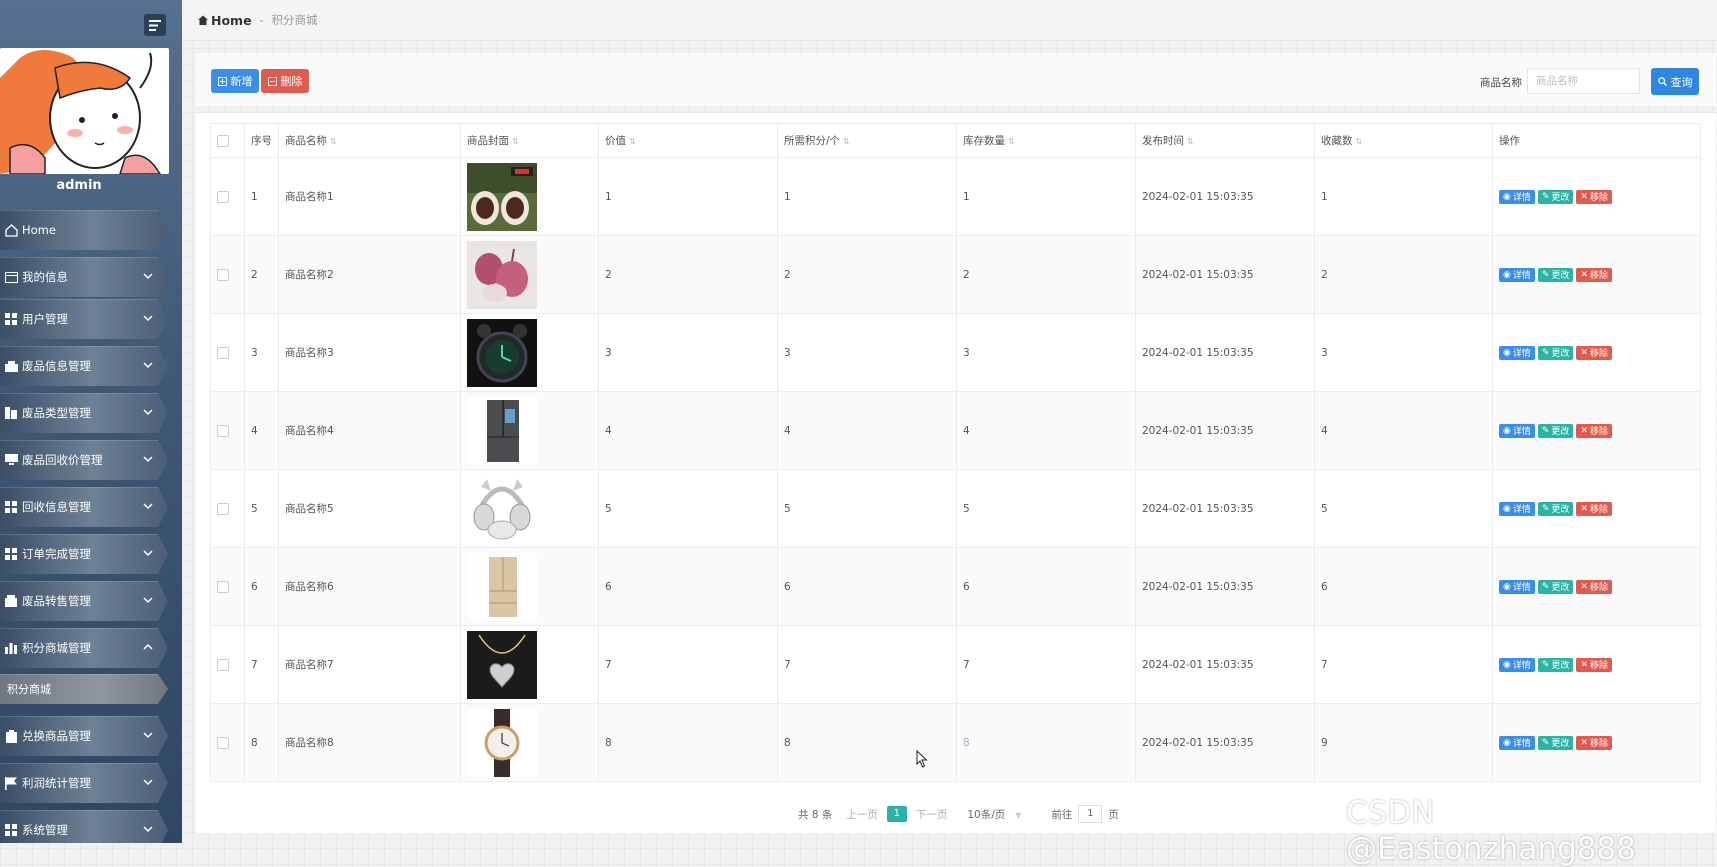 The height and width of the screenshot is (867, 1717). What do you see at coordinates (11, 736) in the screenshot?
I see `clipboard-icon` at bounding box center [11, 736].